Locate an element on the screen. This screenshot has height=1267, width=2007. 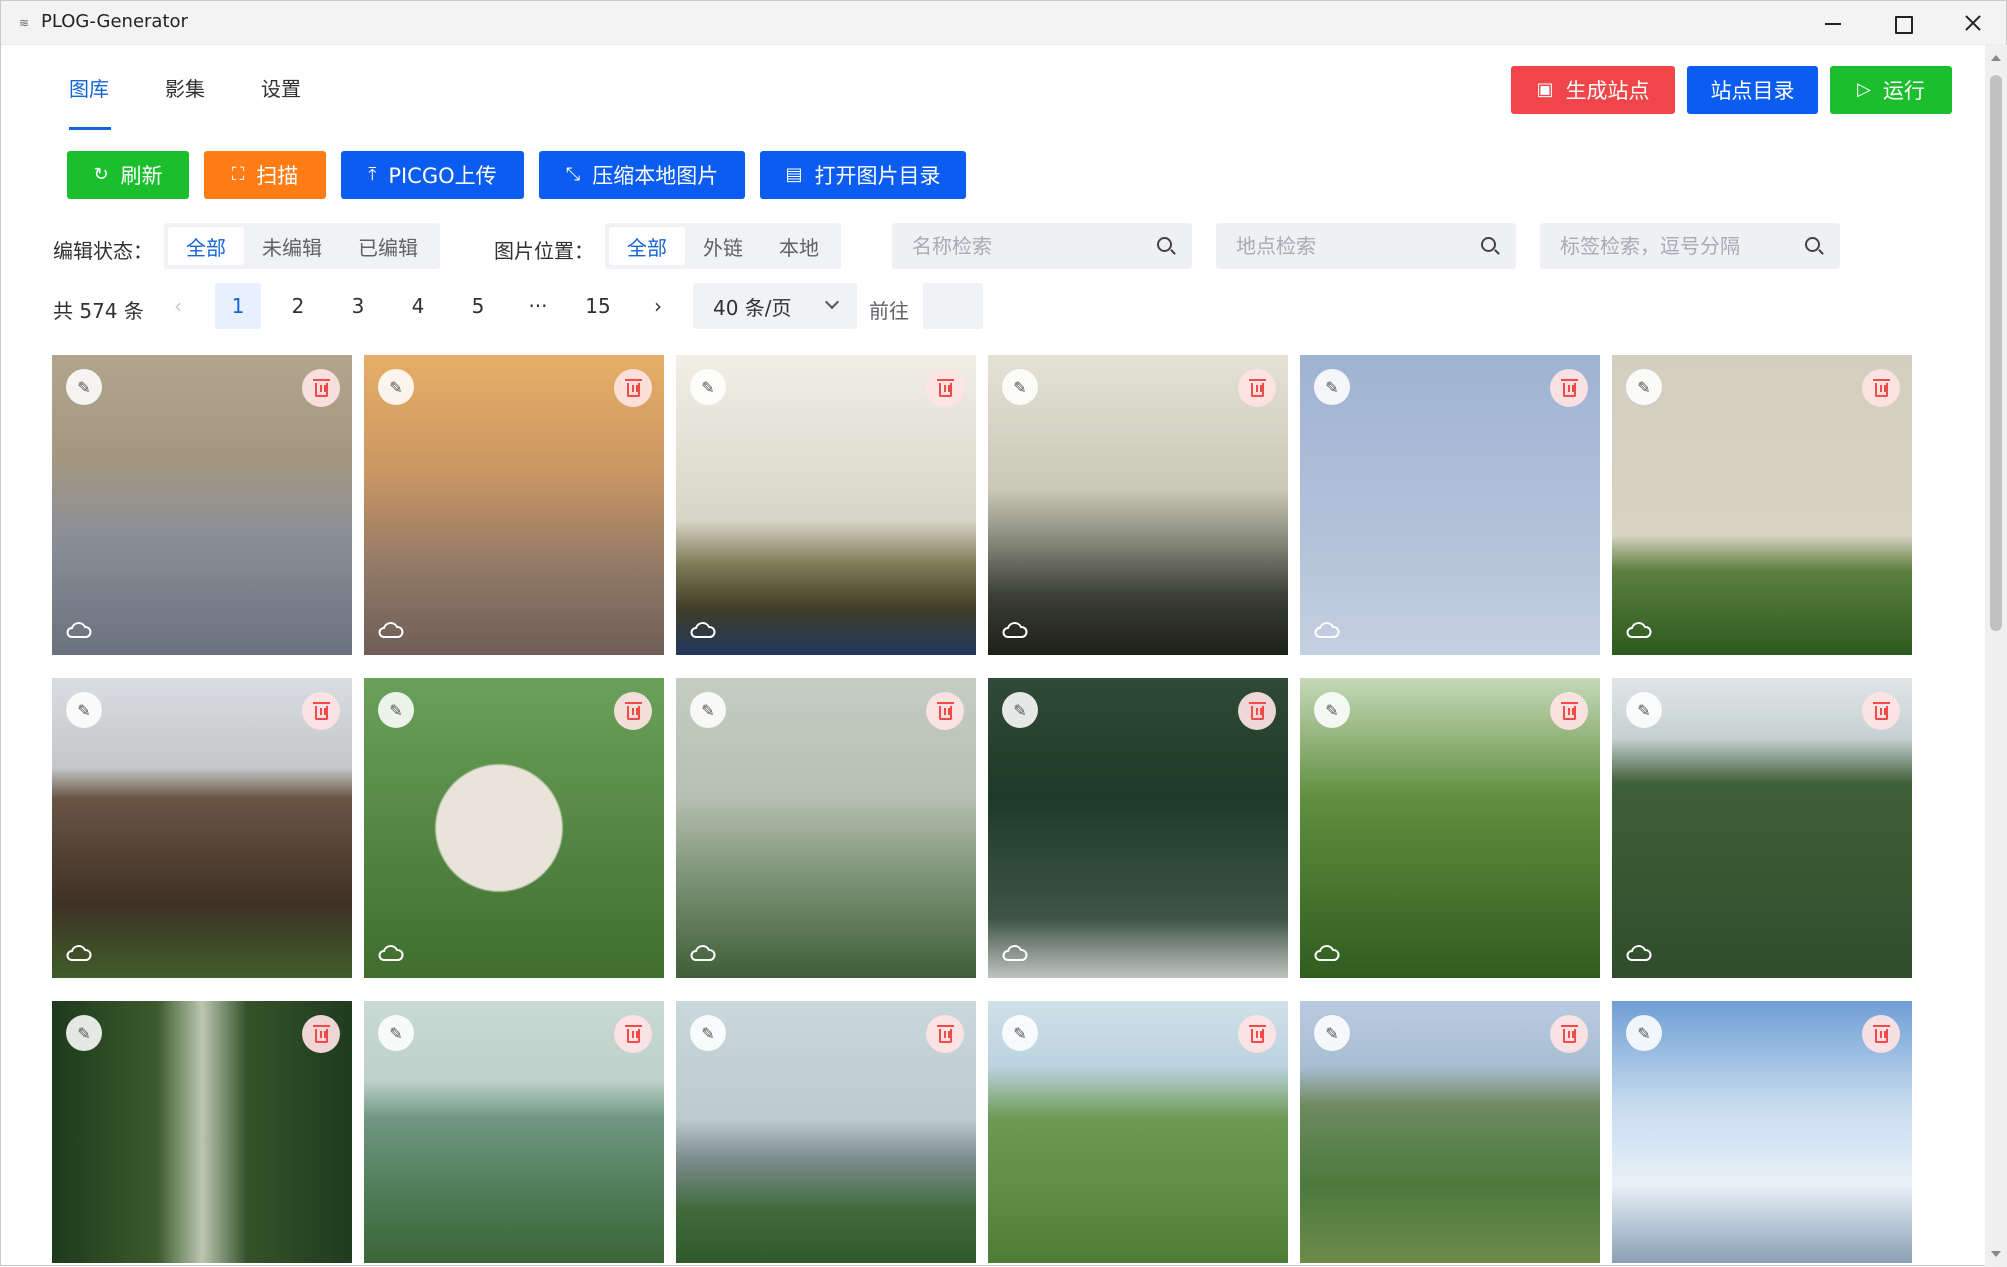
compress-icon: ⤡ is located at coordinates (573, 174).